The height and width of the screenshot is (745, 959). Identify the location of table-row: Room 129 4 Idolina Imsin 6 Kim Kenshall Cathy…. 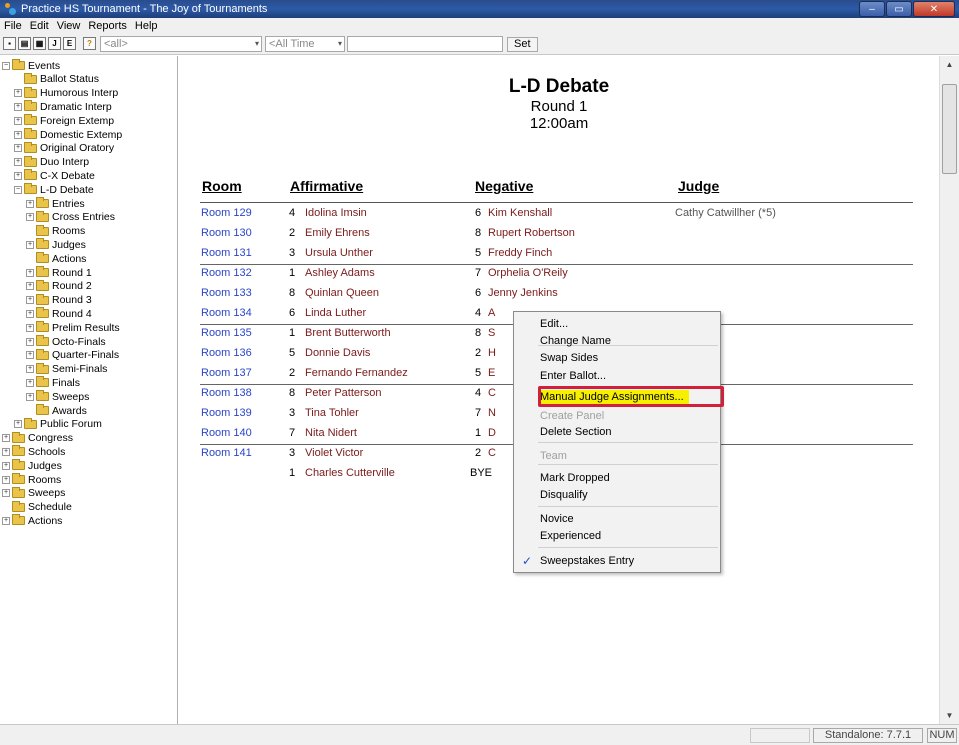
(559, 214).